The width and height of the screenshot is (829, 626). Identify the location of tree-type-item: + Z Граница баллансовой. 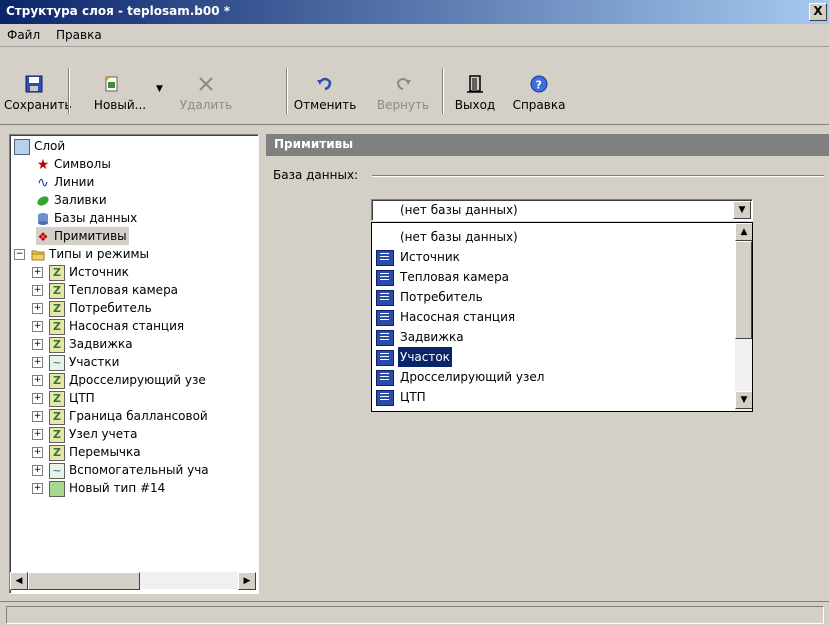
(120, 416).